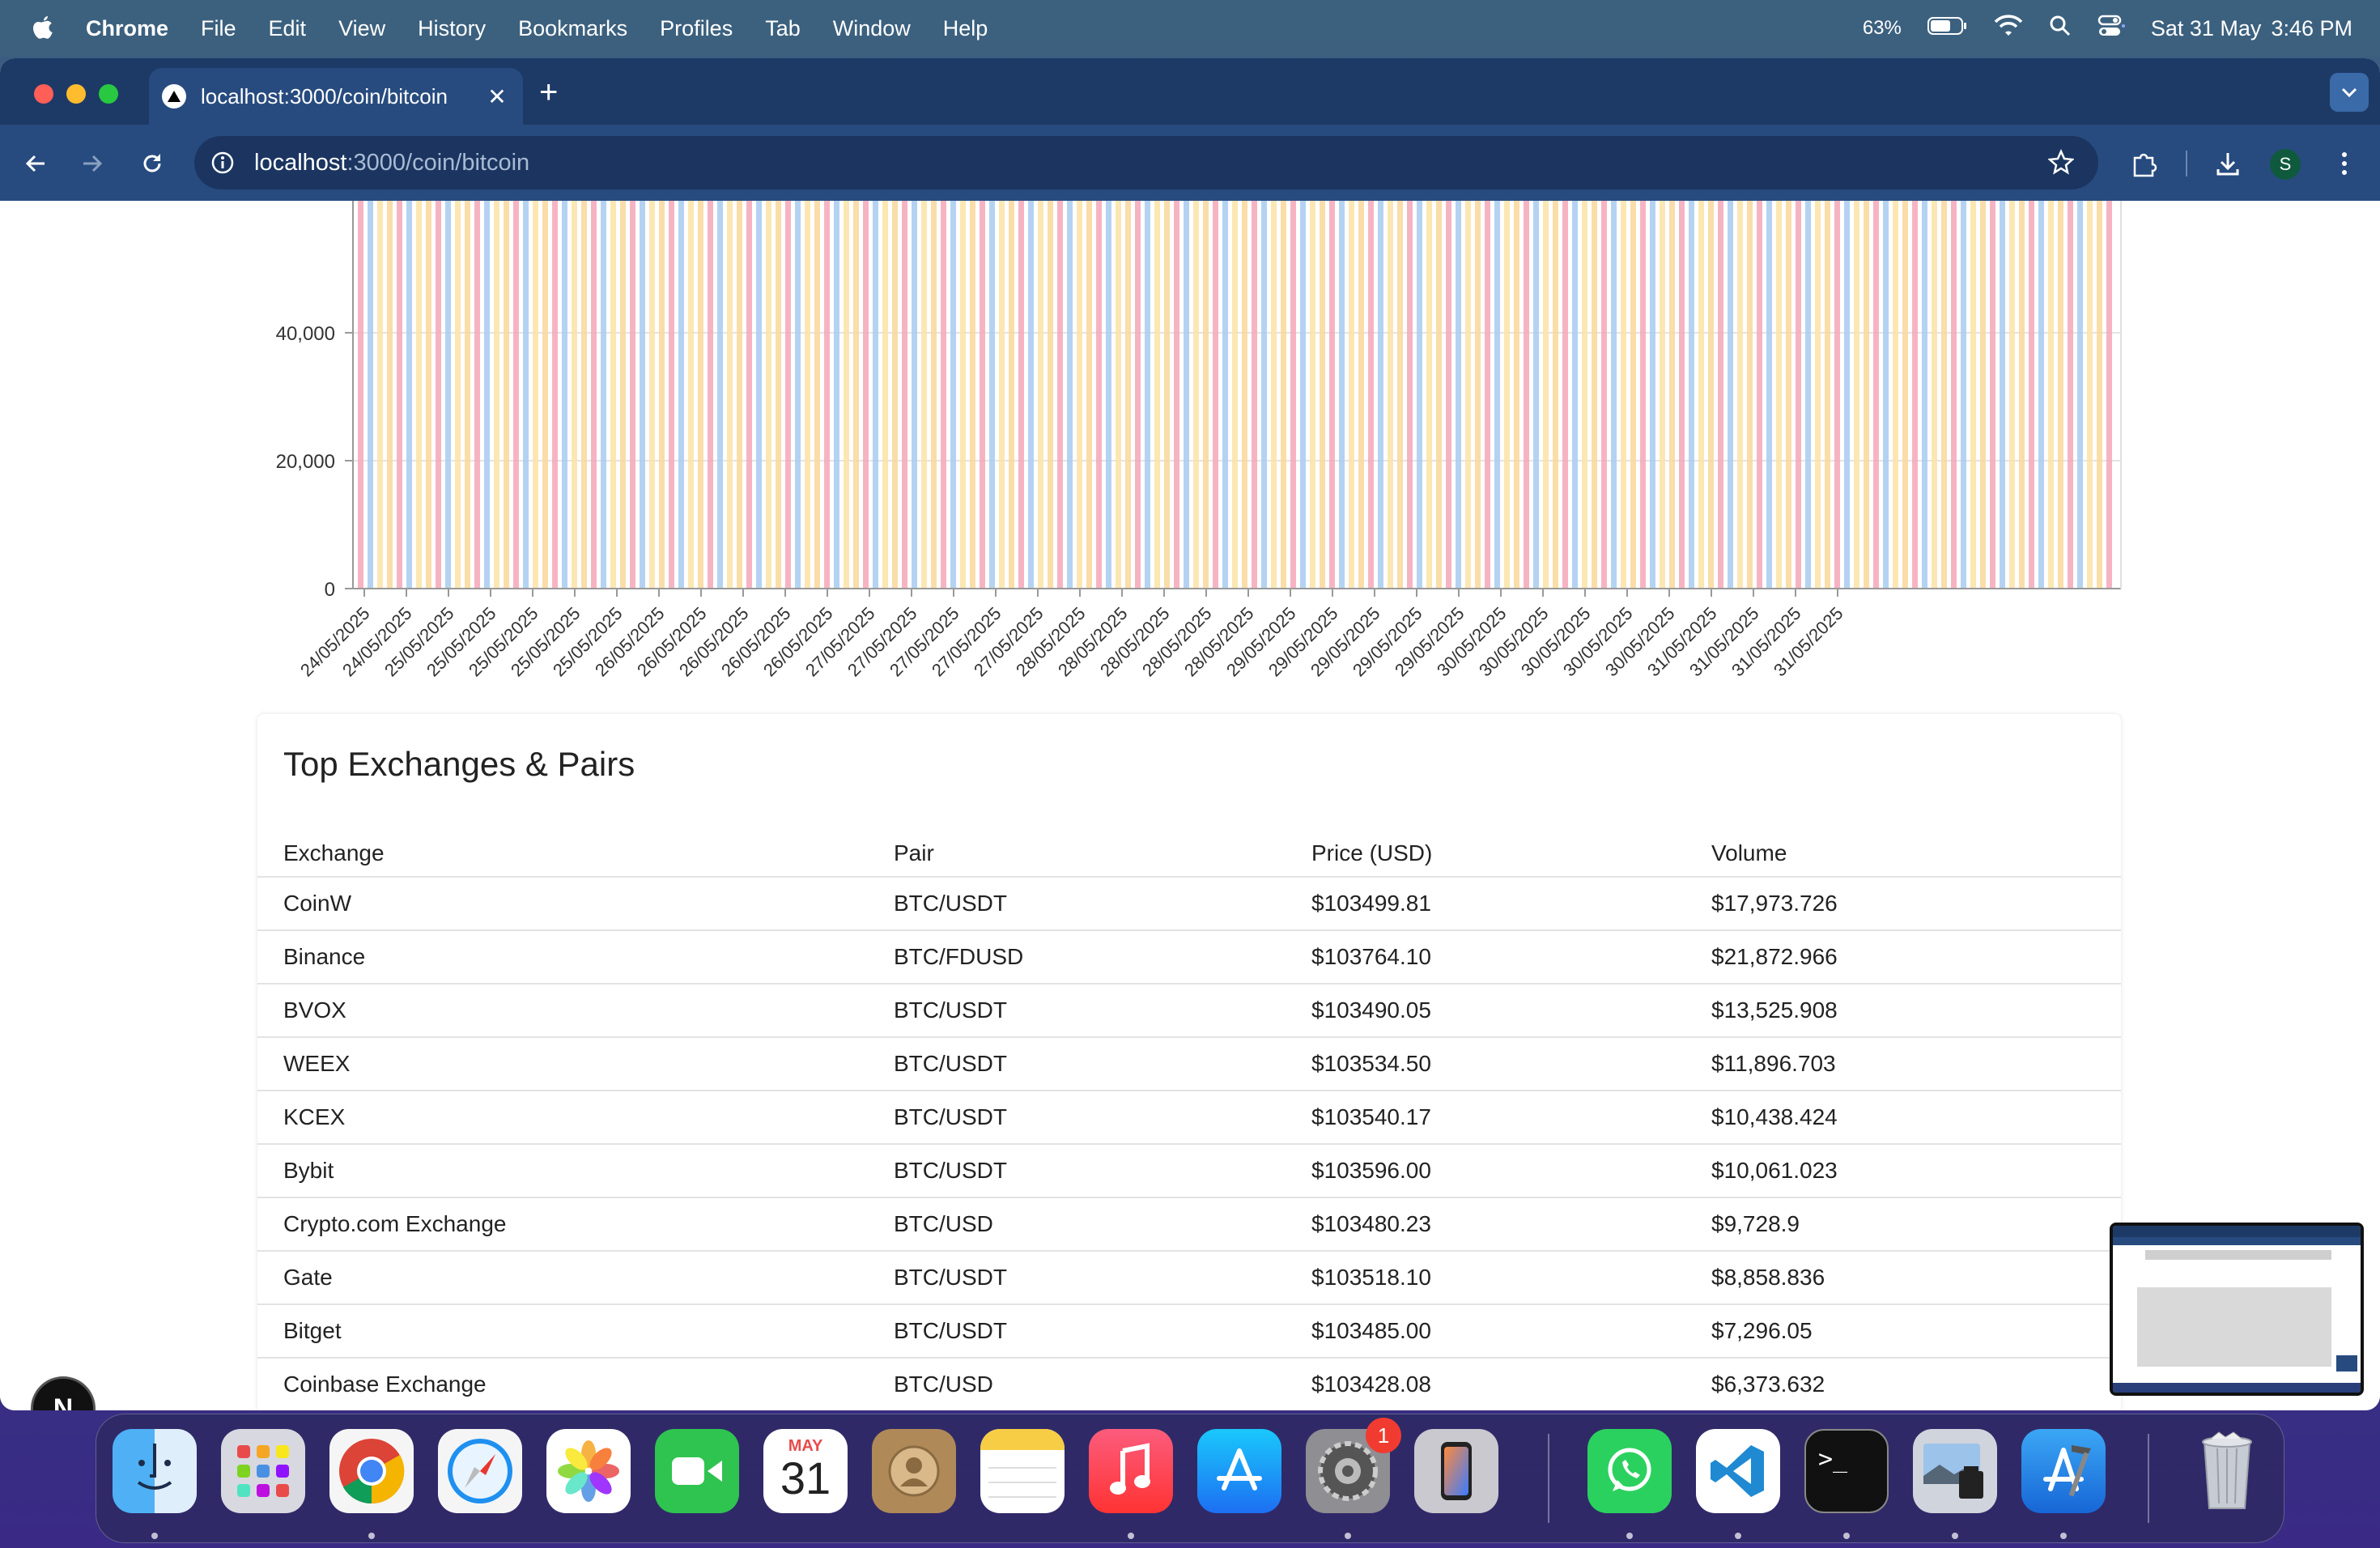  What do you see at coordinates (1102, 958) in the screenshot?
I see `cell-pair: BTC/FDUSD` at bounding box center [1102, 958].